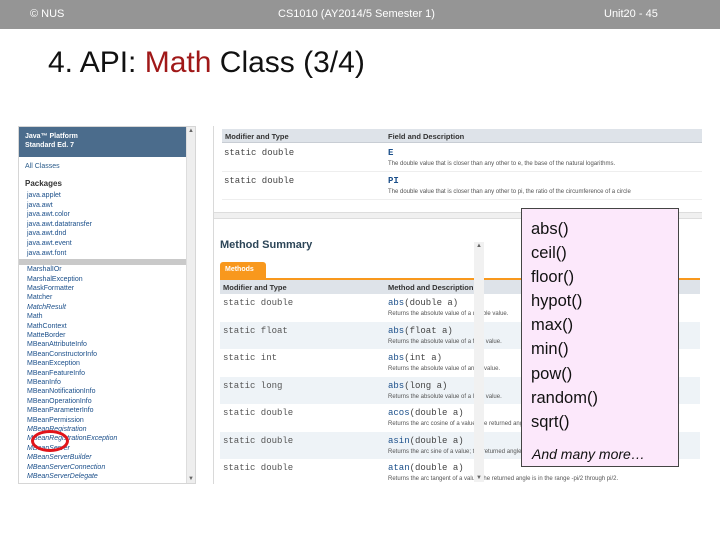 The image size is (720, 540). I want to click on method-name-item: sqrt(), so click(550, 421).